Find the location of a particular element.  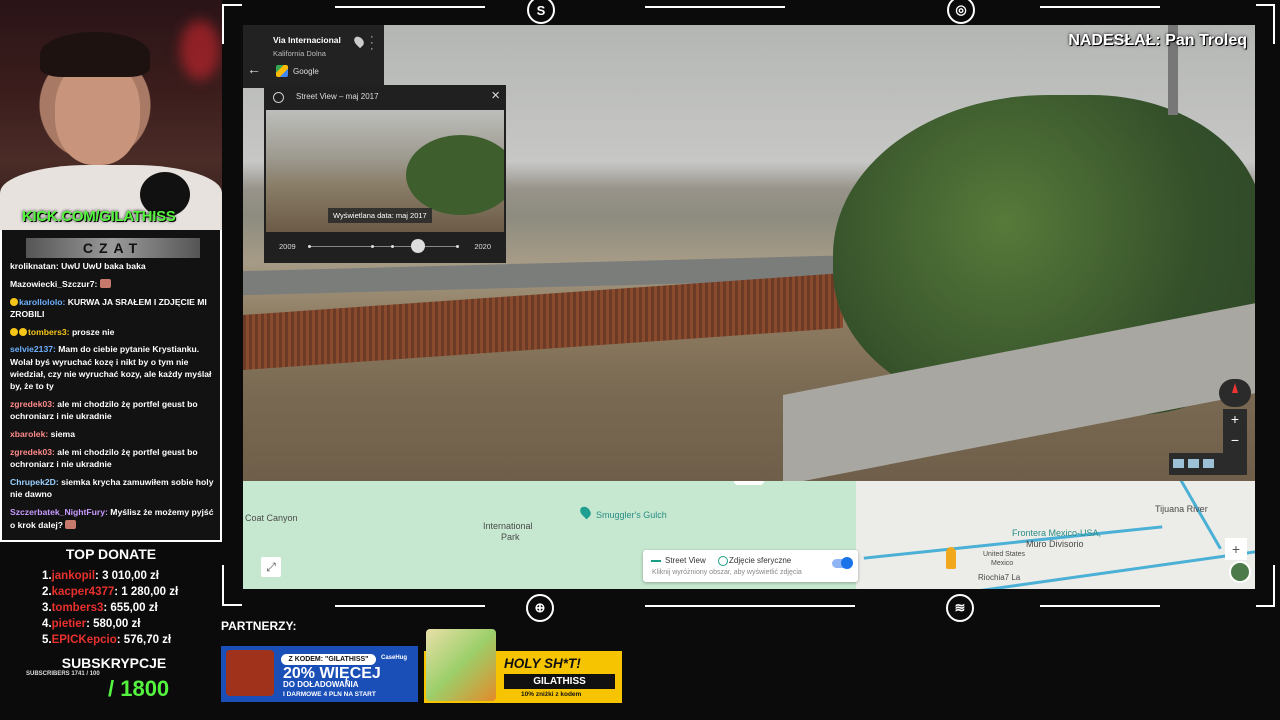

donor-name: EPICKepcio is located at coordinates (84, 640).